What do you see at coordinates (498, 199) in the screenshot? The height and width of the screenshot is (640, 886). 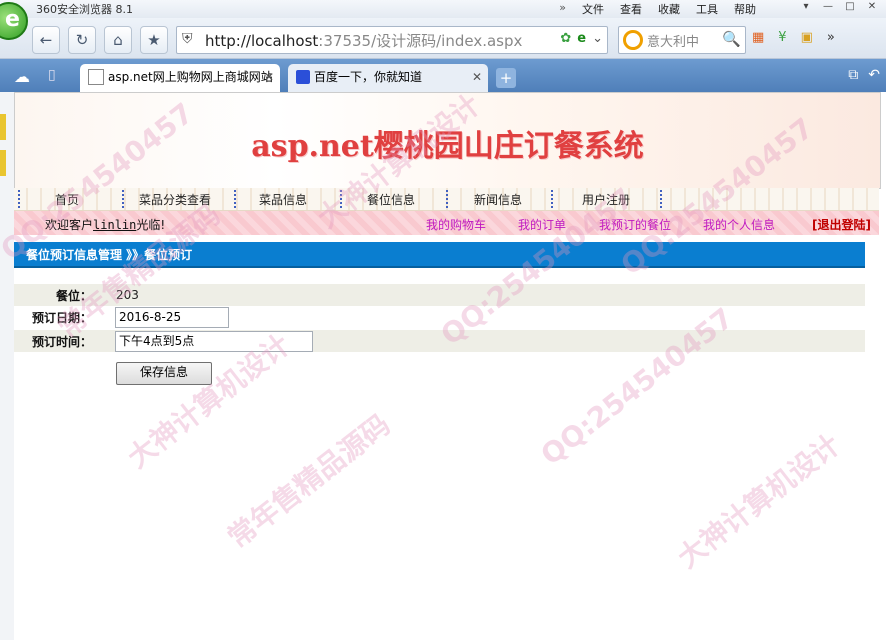 I see `nav-news: 新闻信息` at bounding box center [498, 199].